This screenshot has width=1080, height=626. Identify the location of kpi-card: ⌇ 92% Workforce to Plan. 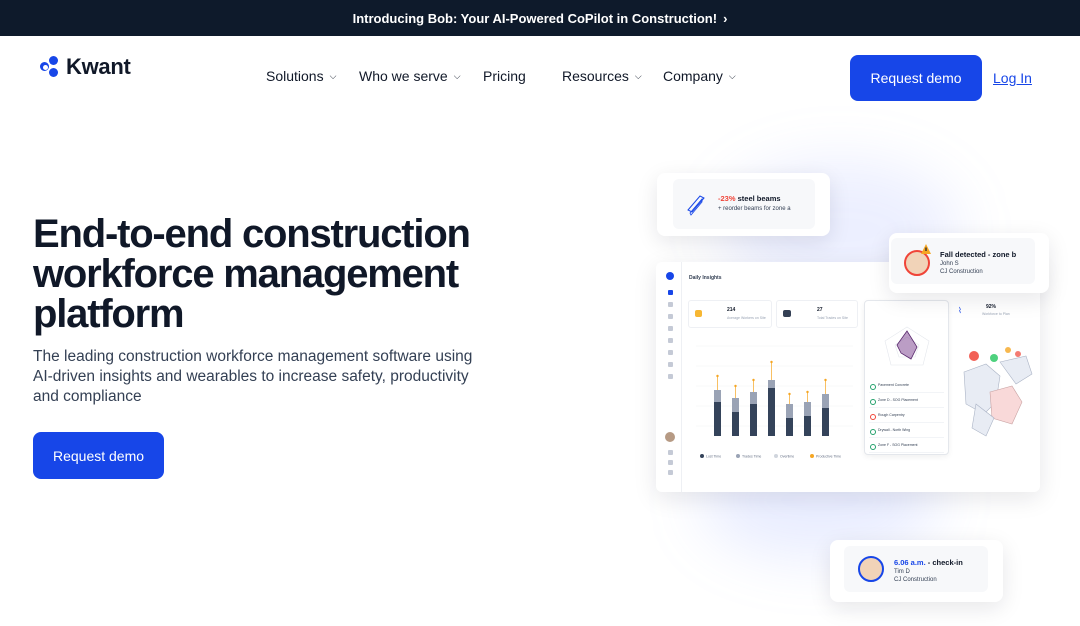
(994, 312).